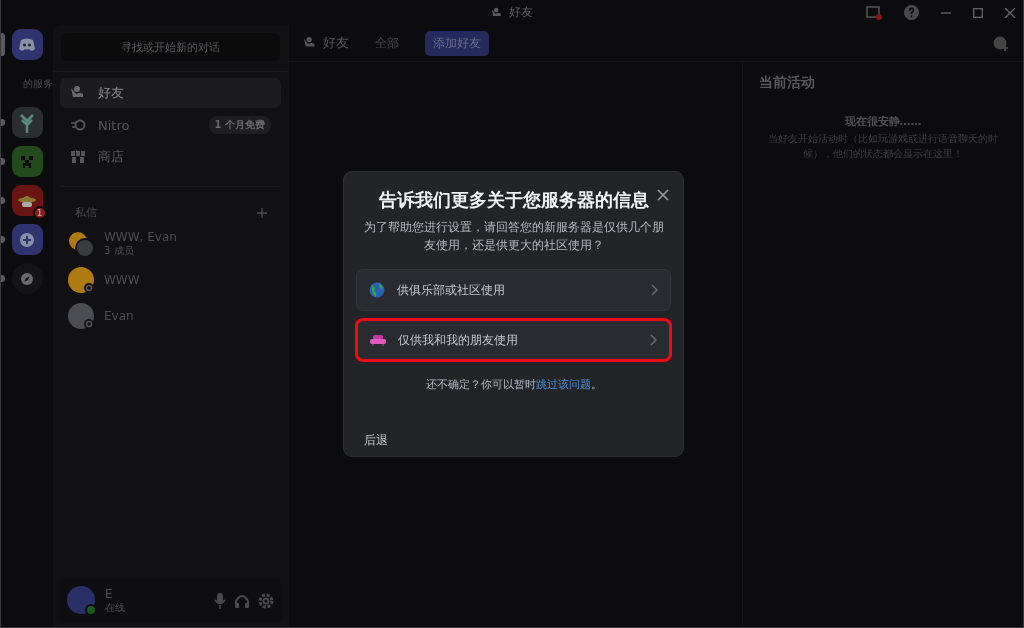 This screenshot has height=628, width=1024. What do you see at coordinates (170, 157) in the screenshot?
I see `nav-item: 商店` at bounding box center [170, 157].